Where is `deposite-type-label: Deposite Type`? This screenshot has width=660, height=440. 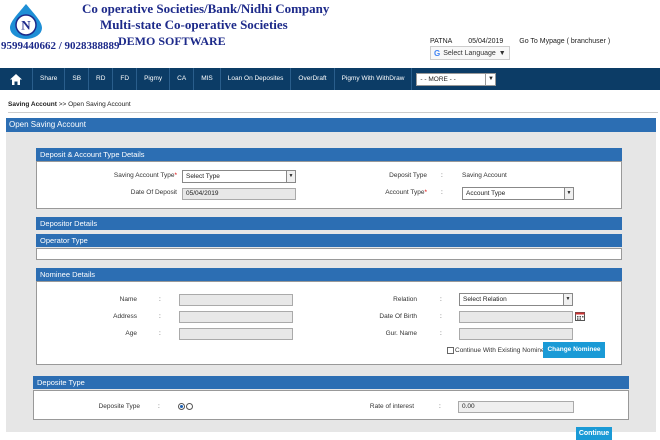 deposite-type-label: Deposite Type is located at coordinates (119, 406).